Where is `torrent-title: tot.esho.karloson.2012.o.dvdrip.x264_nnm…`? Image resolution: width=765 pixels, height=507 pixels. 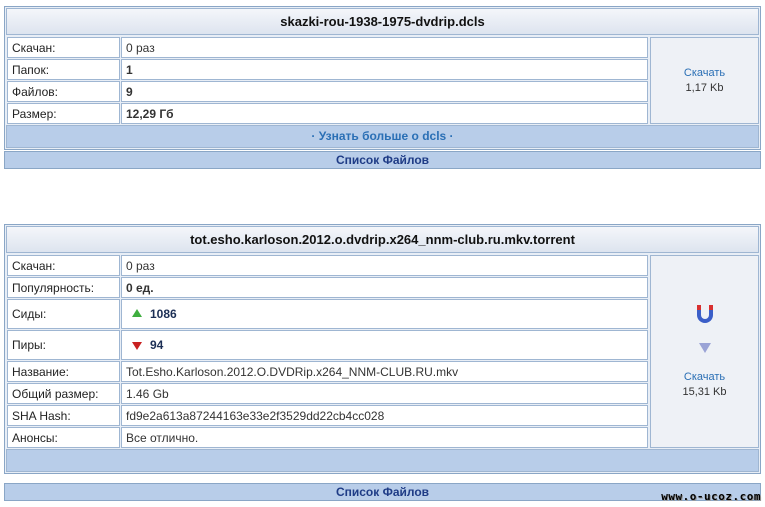
torrent-title: tot.esho.karloson.2012.o.dvdrip.x264_nnm… is located at coordinates (382, 239).